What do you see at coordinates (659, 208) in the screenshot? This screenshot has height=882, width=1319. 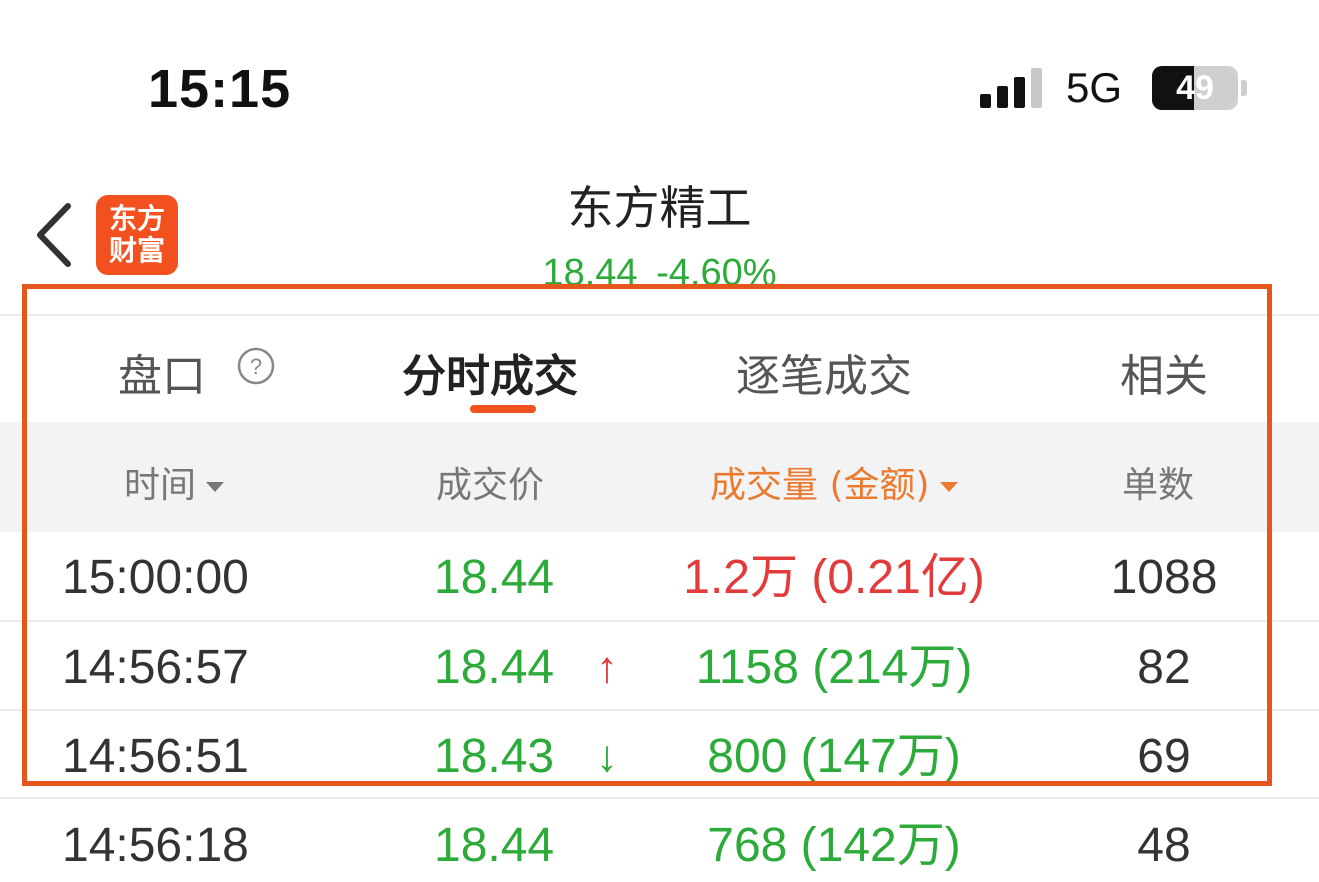 I see `stock-name: 东方精工` at bounding box center [659, 208].